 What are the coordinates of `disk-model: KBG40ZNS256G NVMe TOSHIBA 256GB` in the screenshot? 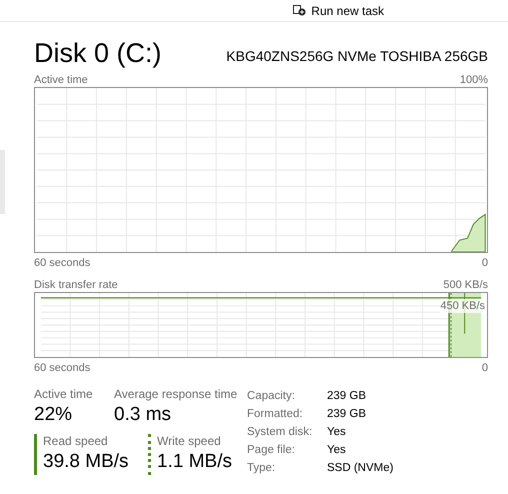 It's located at (357, 56).